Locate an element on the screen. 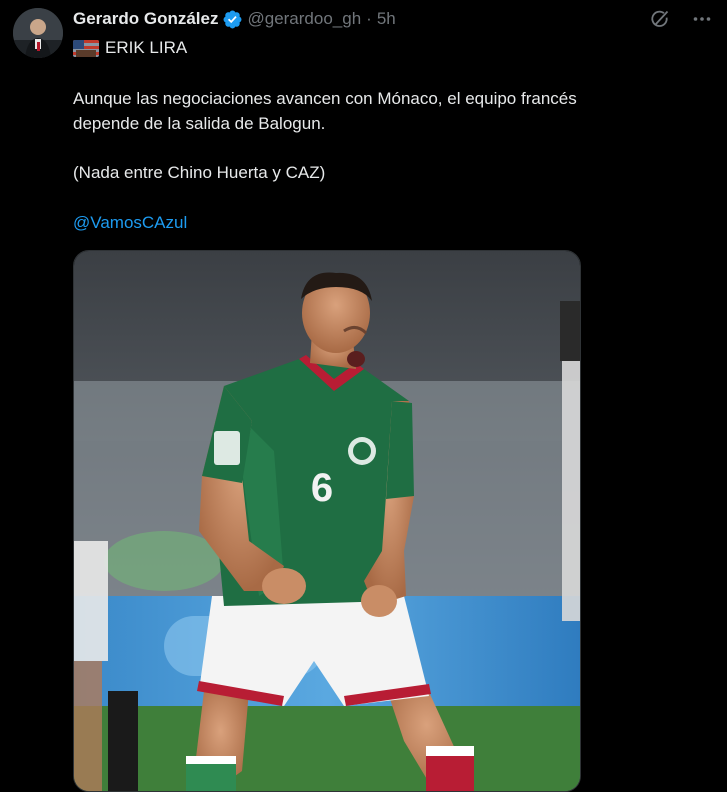 This screenshot has width=727, height=792. tweet-header: Gerardo González @gerardoo_gh · 5h is located at coordinates (234, 19).